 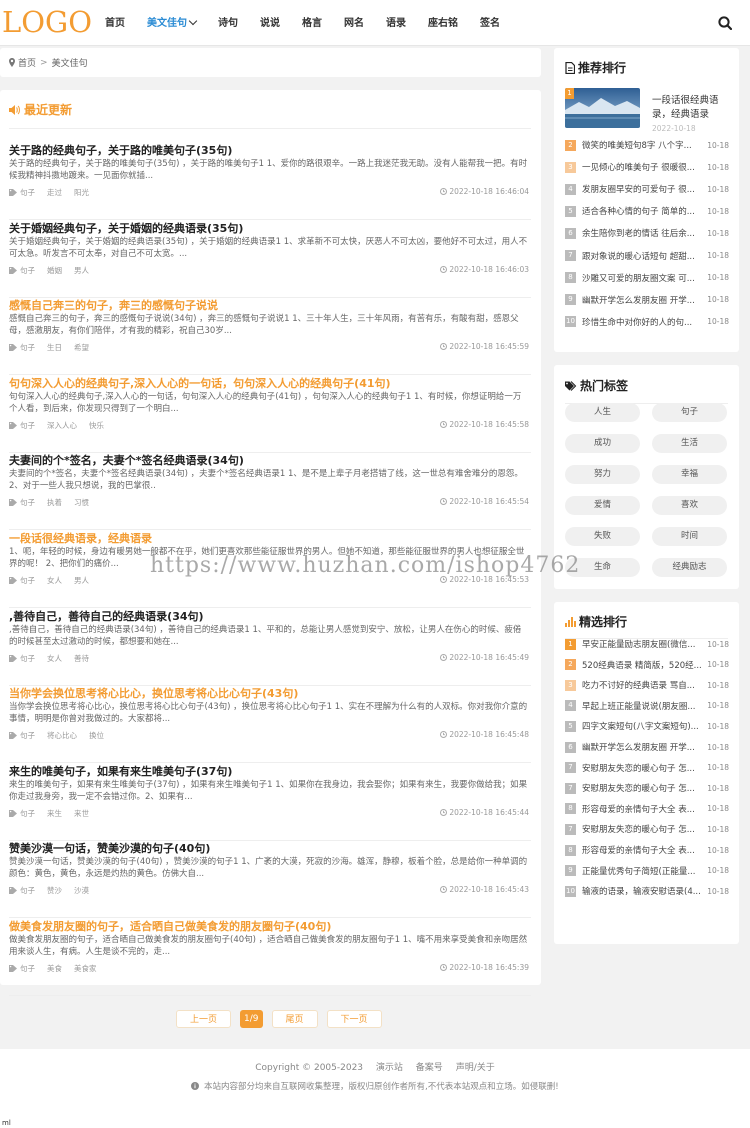 I want to click on tag-pill: 经典励志, so click(x=689, y=567).